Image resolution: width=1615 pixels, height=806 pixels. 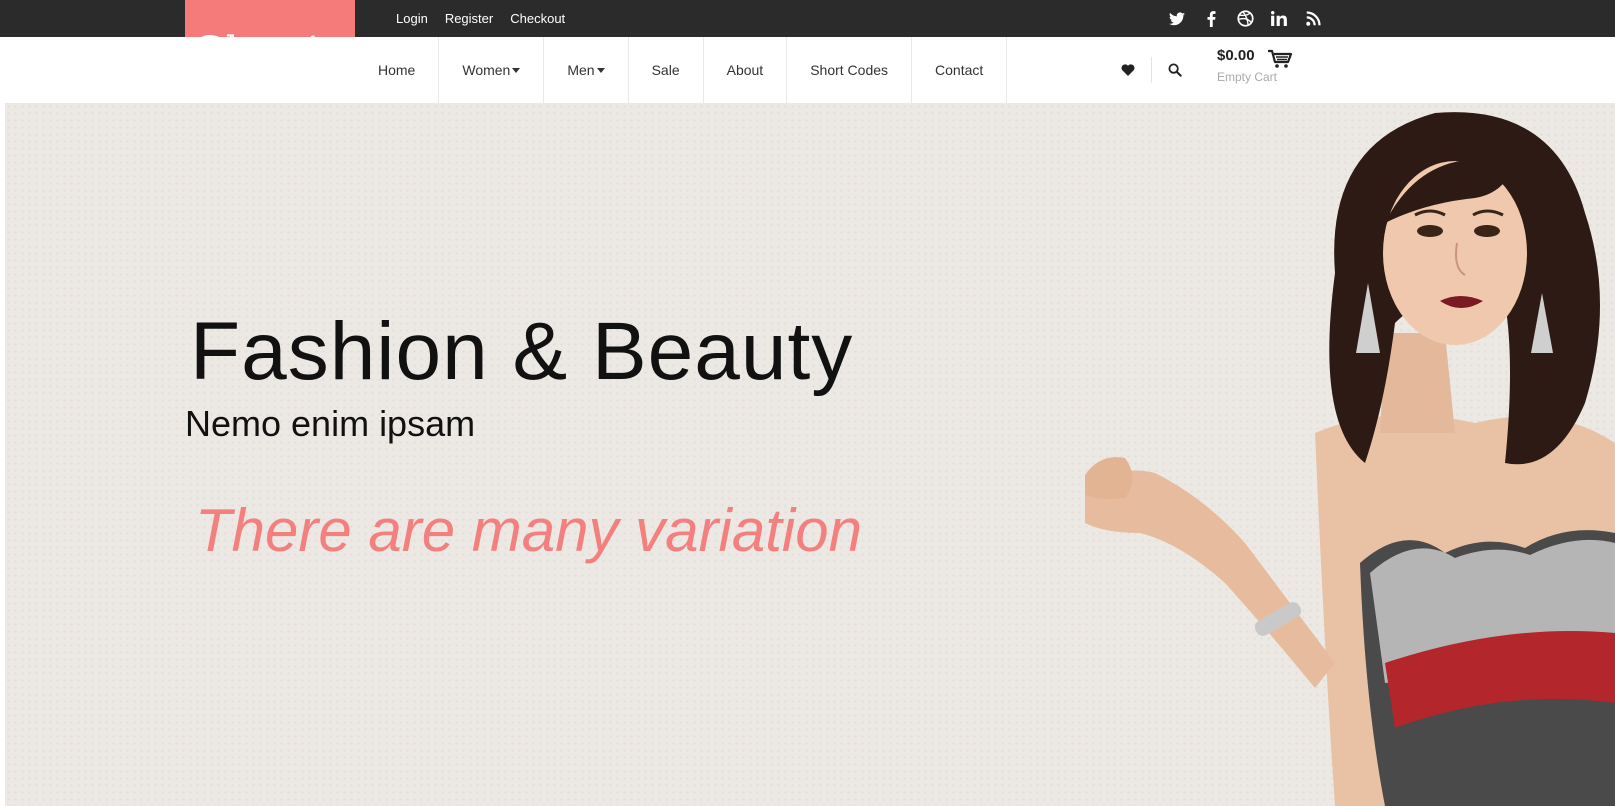 I want to click on nav-item-label: Contact, so click(x=959, y=70).